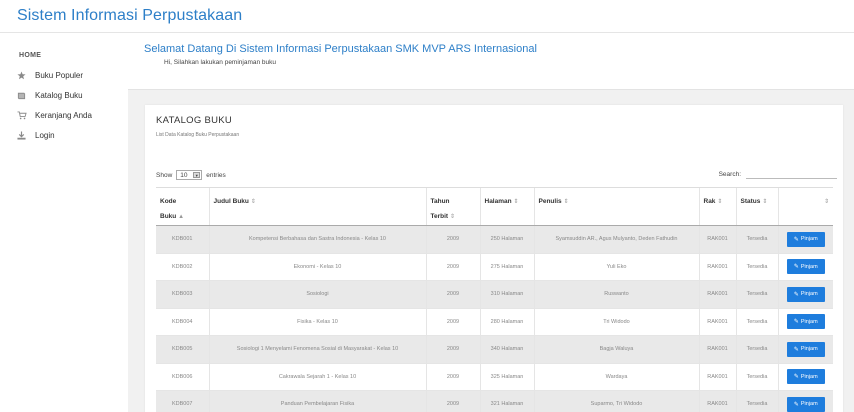  I want to click on cell-judul: Fisika - Kelas 10, so click(317, 322).